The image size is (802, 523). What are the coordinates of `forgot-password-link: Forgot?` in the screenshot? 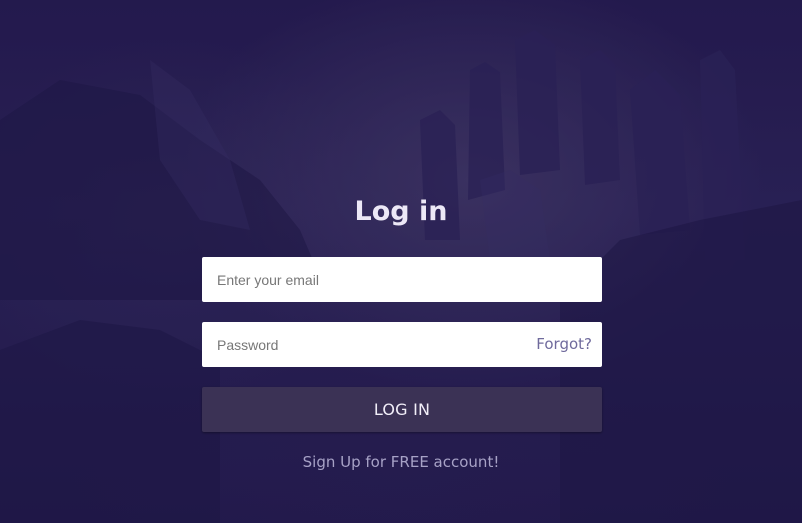 It's located at (564, 344).